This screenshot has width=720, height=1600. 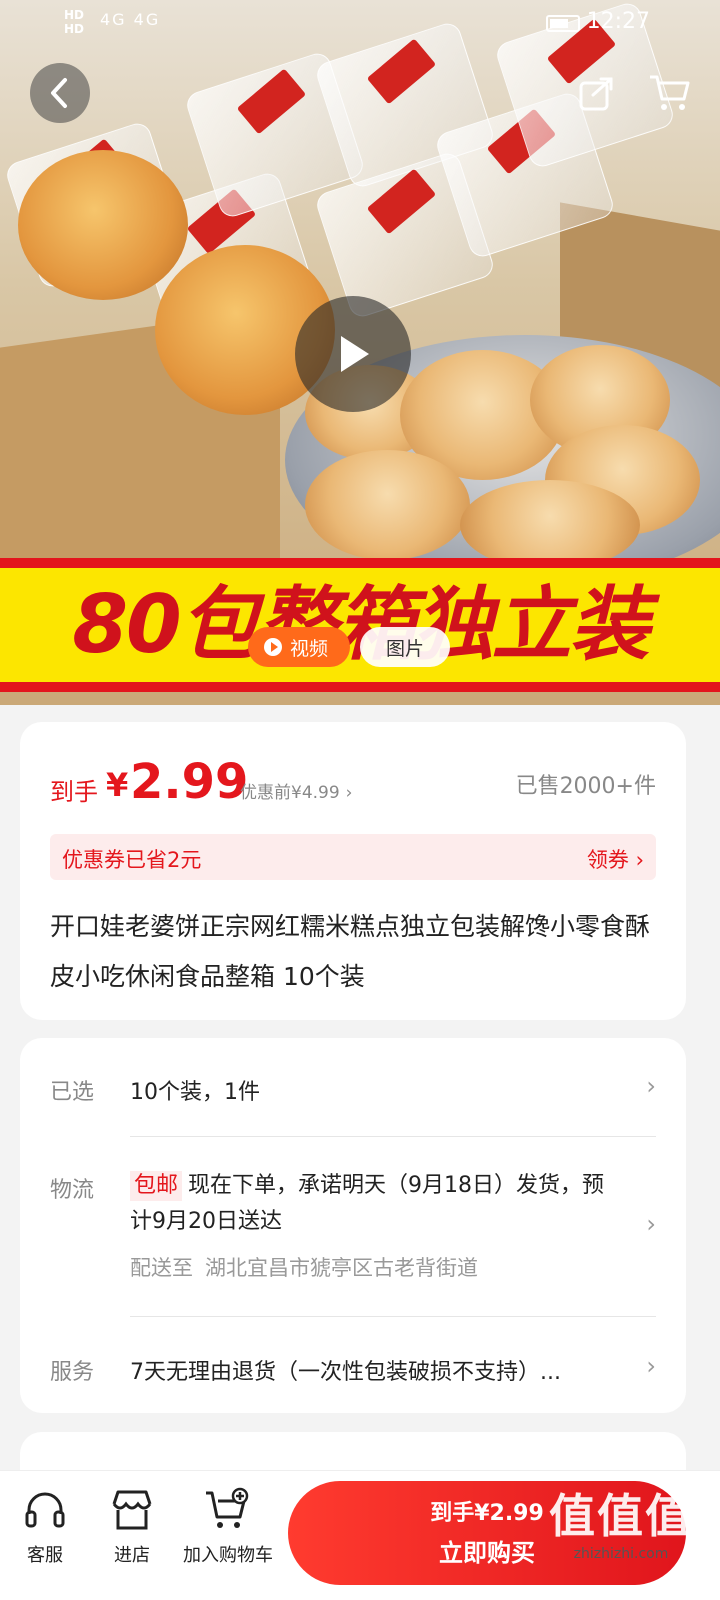 I want to click on add-to-cart-button: 加入购物车, so click(x=228, y=1526).